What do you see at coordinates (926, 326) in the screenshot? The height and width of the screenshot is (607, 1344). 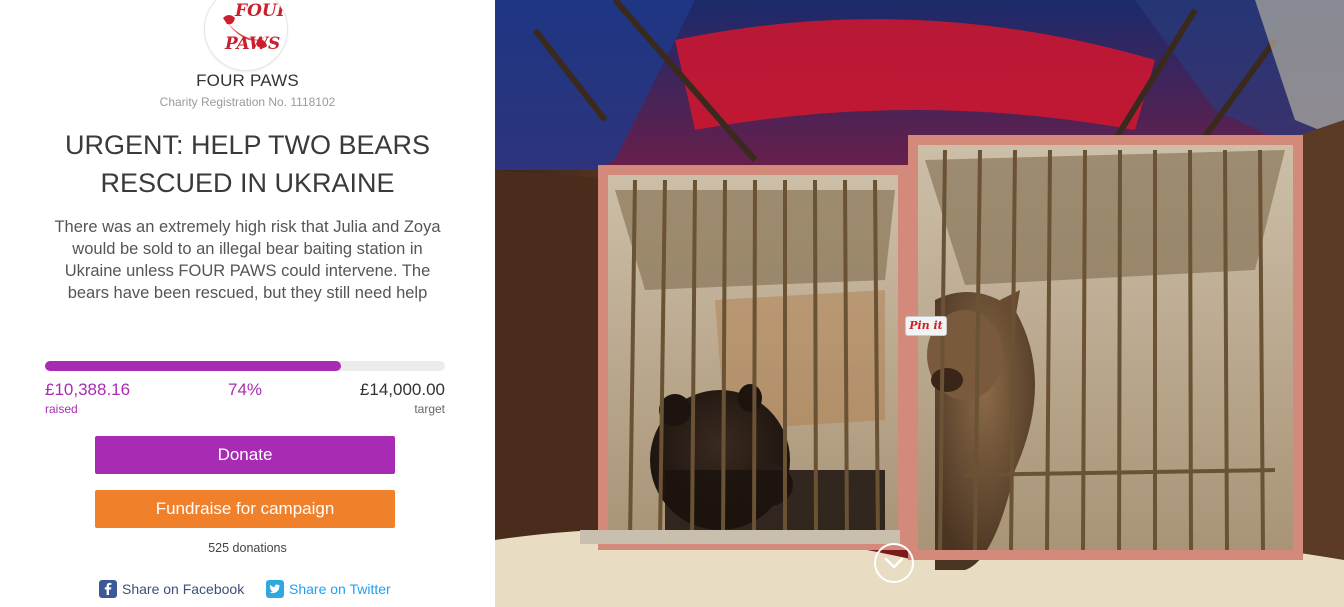 I see `pinterest-pin-button: Pin it` at bounding box center [926, 326].